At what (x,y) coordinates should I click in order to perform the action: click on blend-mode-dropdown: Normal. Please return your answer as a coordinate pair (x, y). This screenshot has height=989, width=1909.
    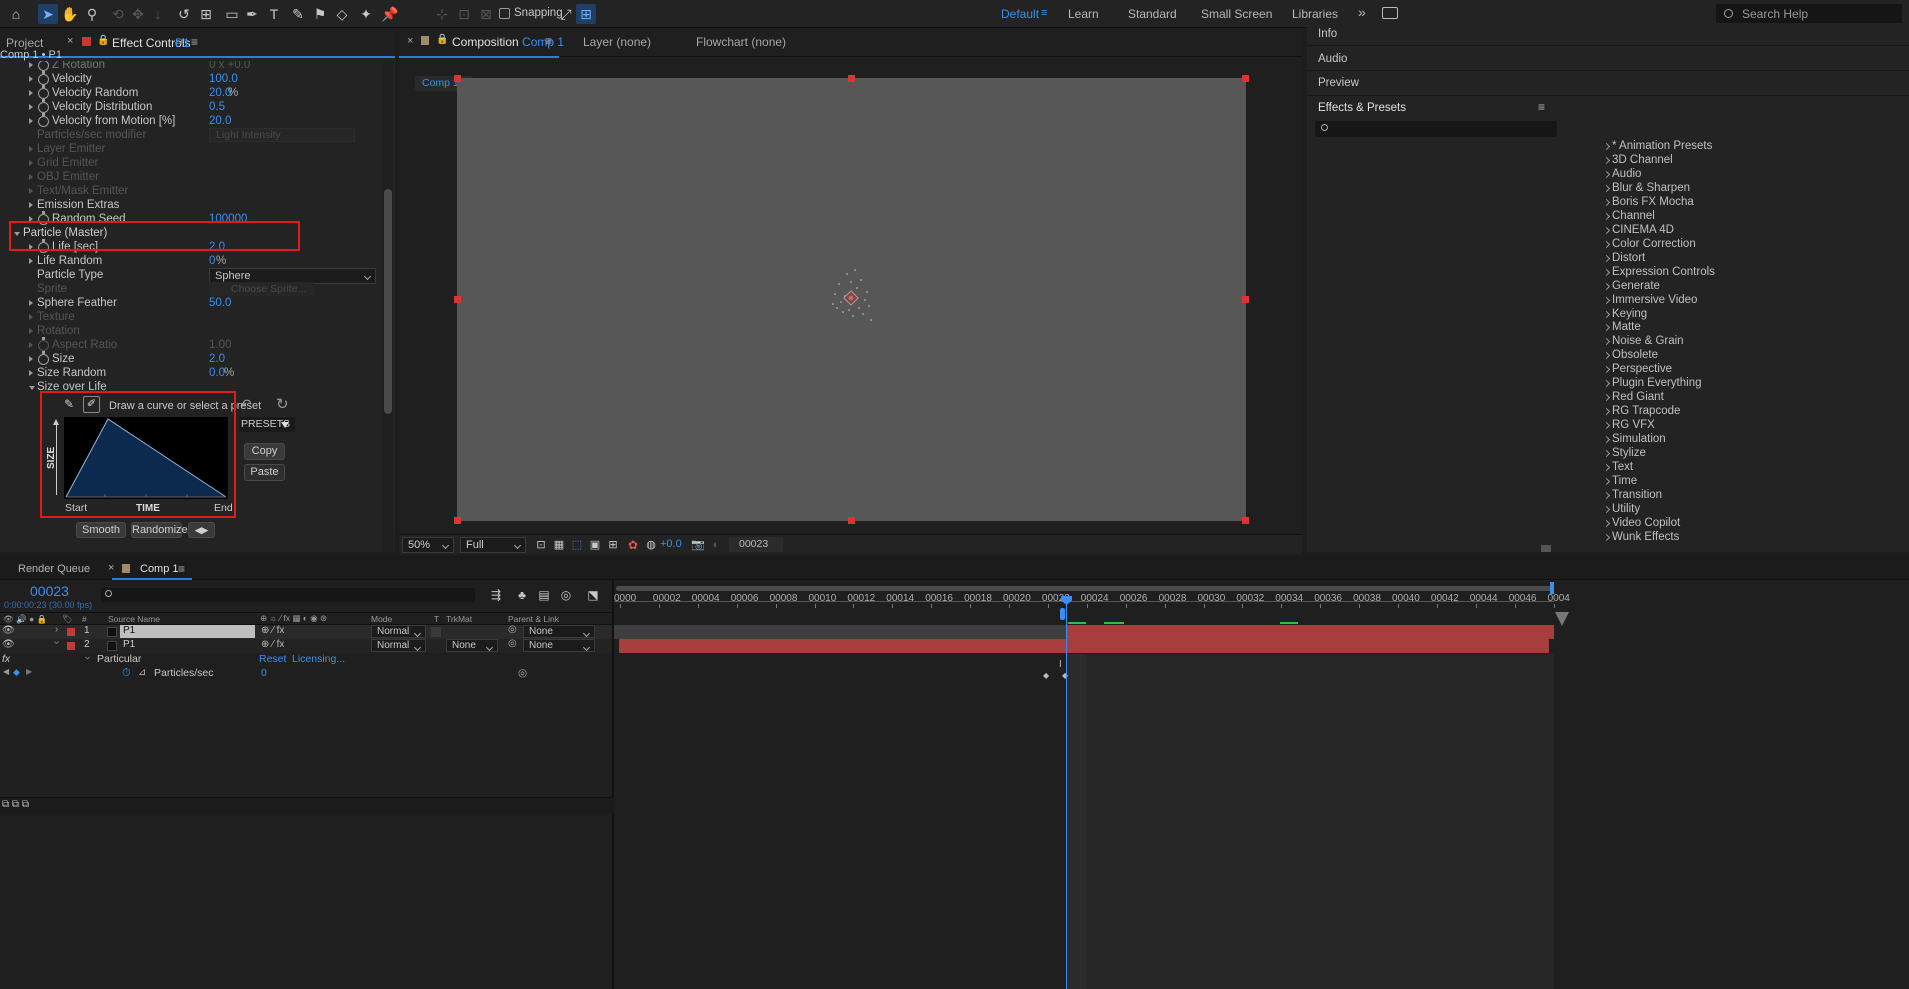
    Looking at the image, I should click on (398, 631).